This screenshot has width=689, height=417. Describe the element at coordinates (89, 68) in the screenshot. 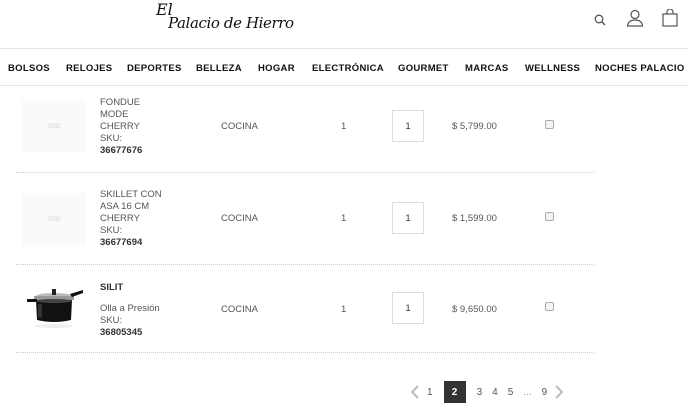

I see `nav-item-relojes: RELOJES` at that location.